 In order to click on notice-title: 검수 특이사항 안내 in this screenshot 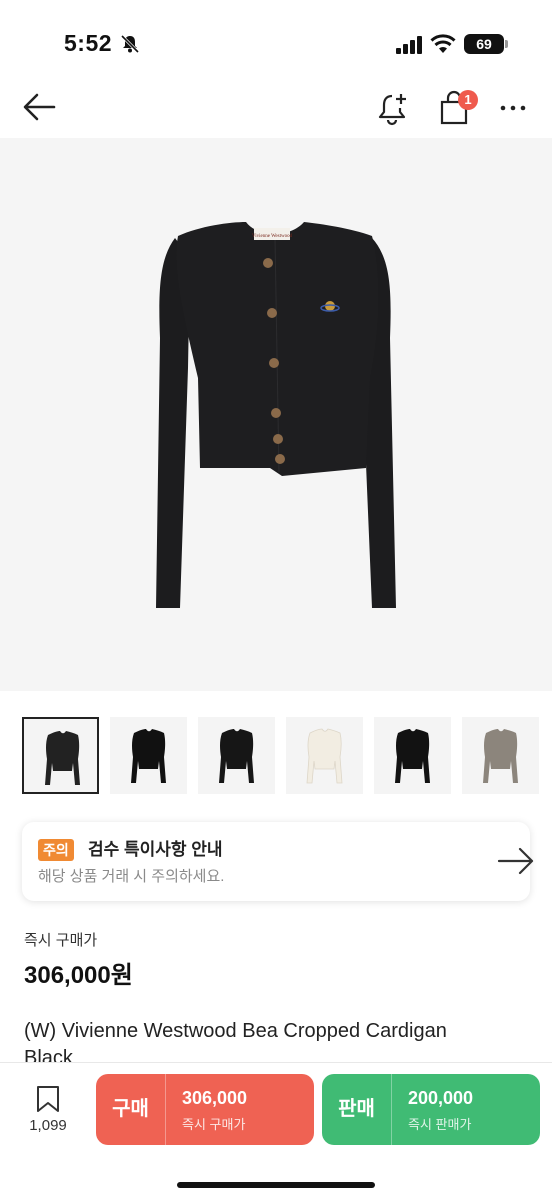, I will do `click(155, 849)`.